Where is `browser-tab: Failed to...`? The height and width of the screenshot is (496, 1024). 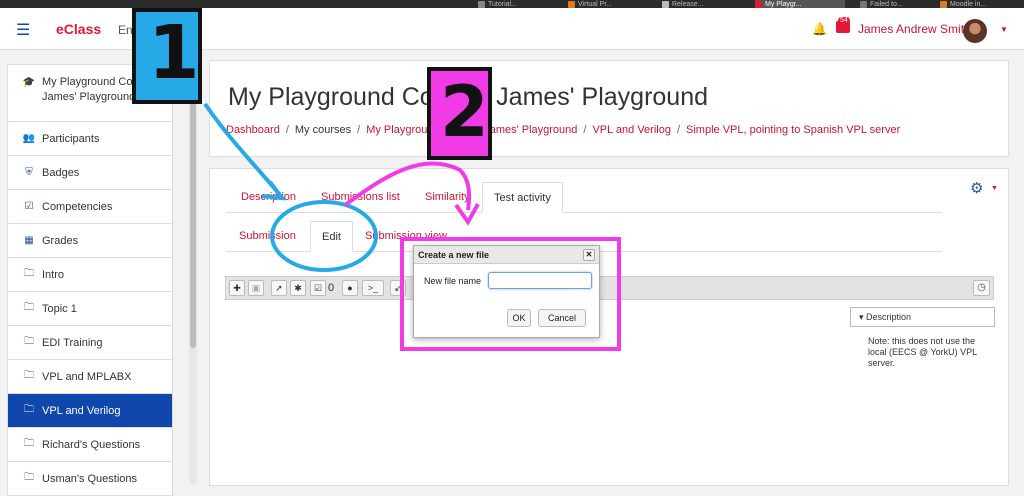
browser-tab: Failed to... is located at coordinates (881, 4).